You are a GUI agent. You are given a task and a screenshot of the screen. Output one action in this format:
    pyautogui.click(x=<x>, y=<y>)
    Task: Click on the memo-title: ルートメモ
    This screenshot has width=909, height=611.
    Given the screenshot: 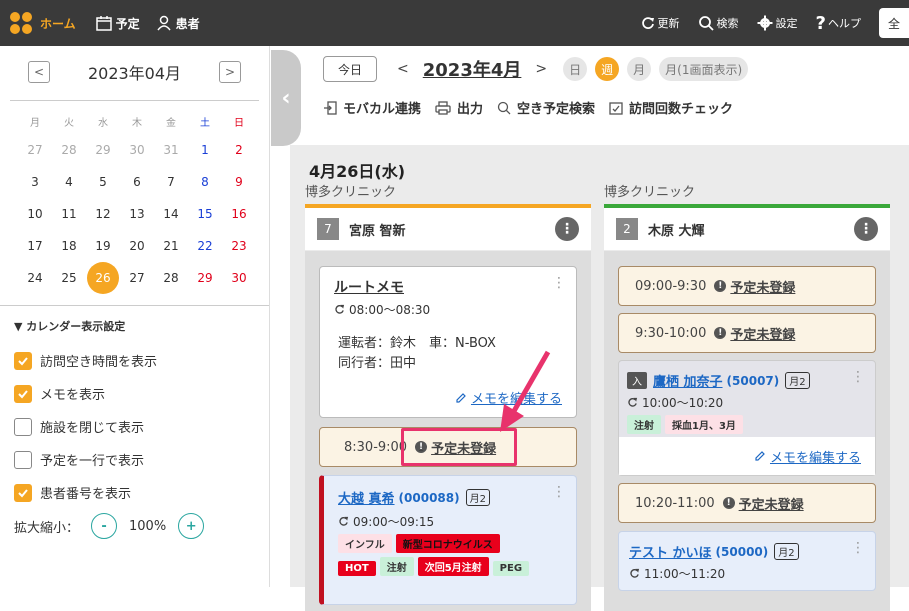 What is the action you would take?
    pyautogui.click(x=448, y=287)
    